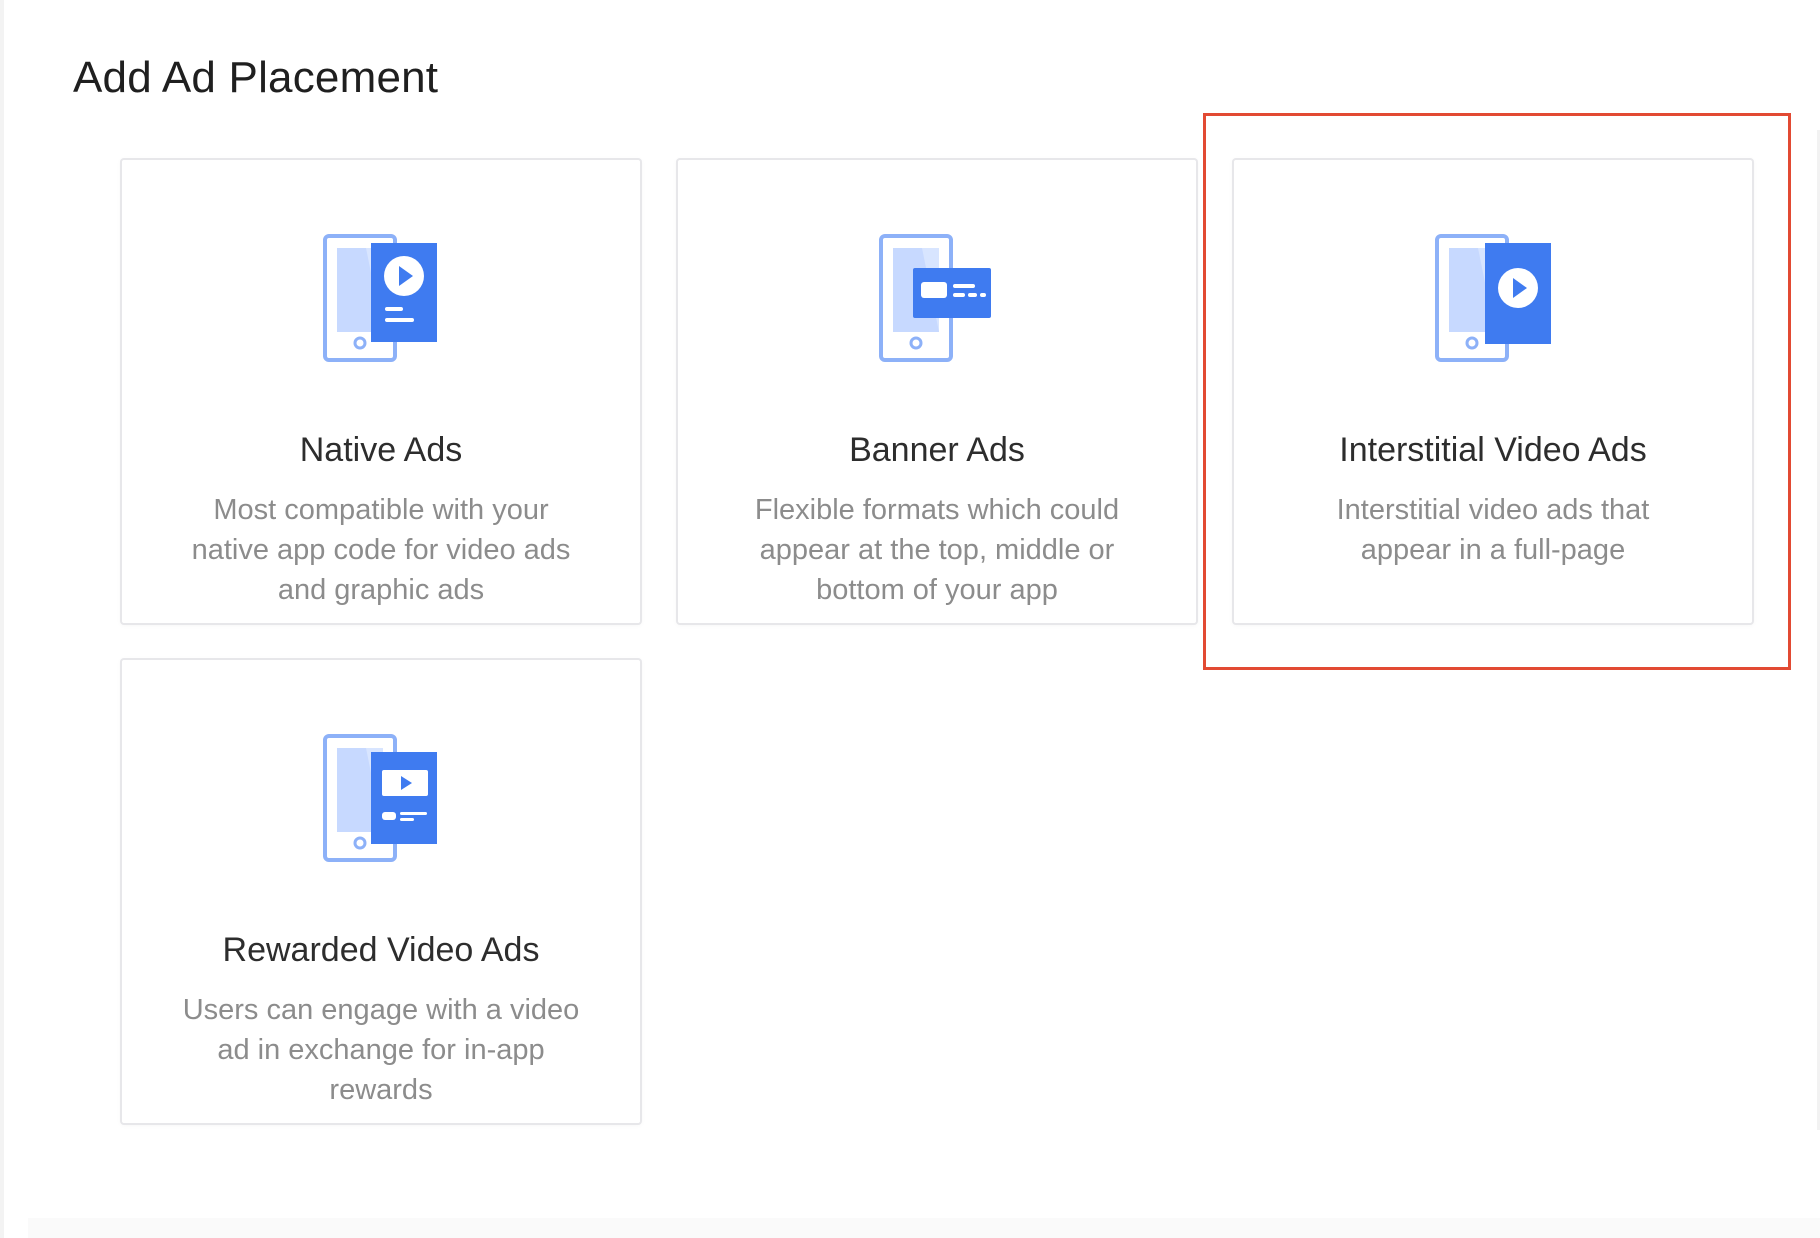  What do you see at coordinates (381, 450) in the screenshot?
I see `native-ads-title: Native Ads` at bounding box center [381, 450].